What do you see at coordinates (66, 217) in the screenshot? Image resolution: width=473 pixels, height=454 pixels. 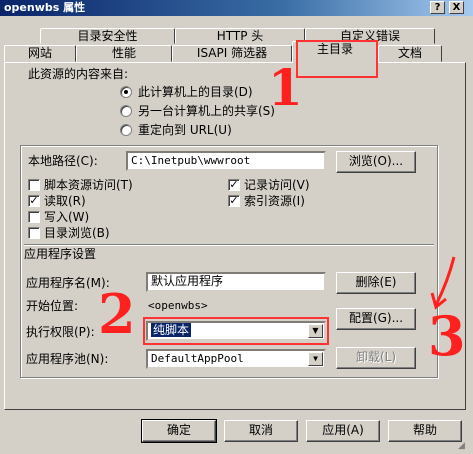 I see `write-label: 写入(W)` at bounding box center [66, 217].